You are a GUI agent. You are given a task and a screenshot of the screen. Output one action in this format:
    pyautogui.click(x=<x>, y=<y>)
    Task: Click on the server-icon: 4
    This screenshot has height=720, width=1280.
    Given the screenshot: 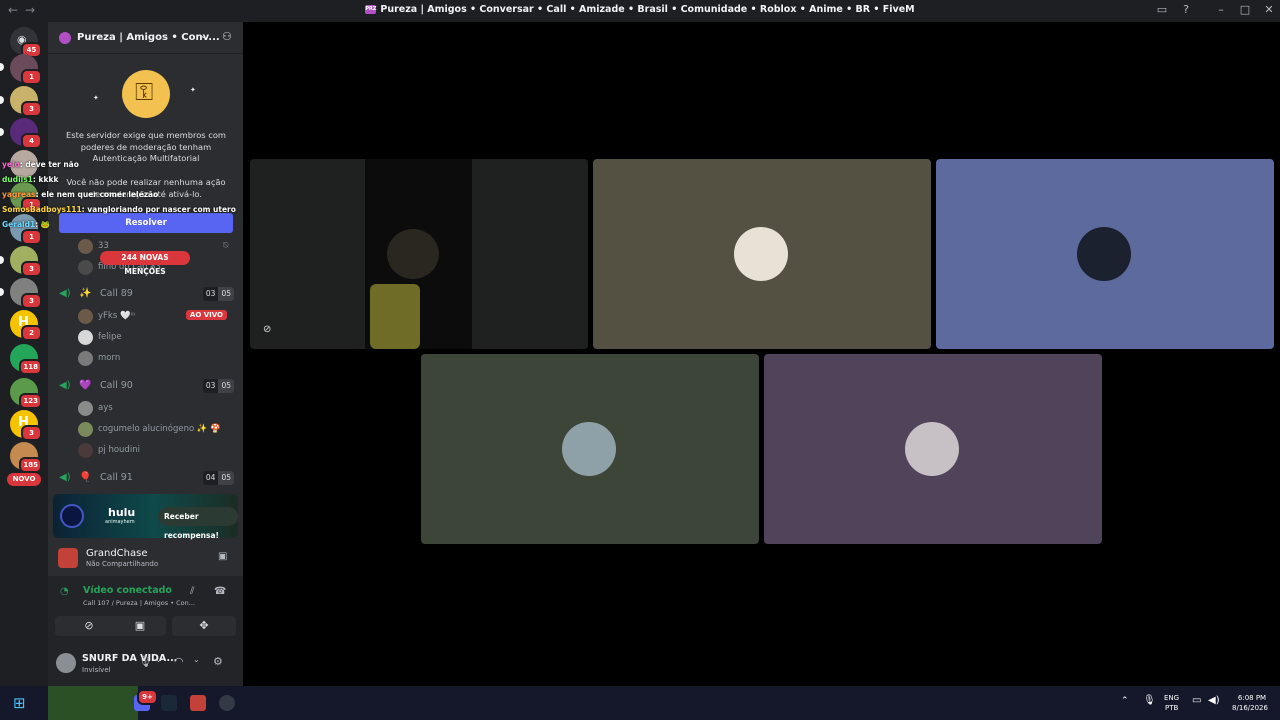 What is the action you would take?
    pyautogui.click(x=26, y=133)
    